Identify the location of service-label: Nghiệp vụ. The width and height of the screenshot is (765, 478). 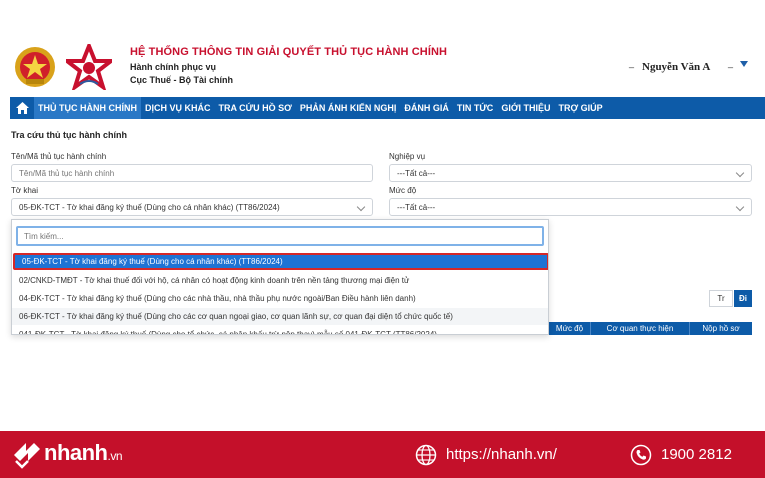
(407, 156).